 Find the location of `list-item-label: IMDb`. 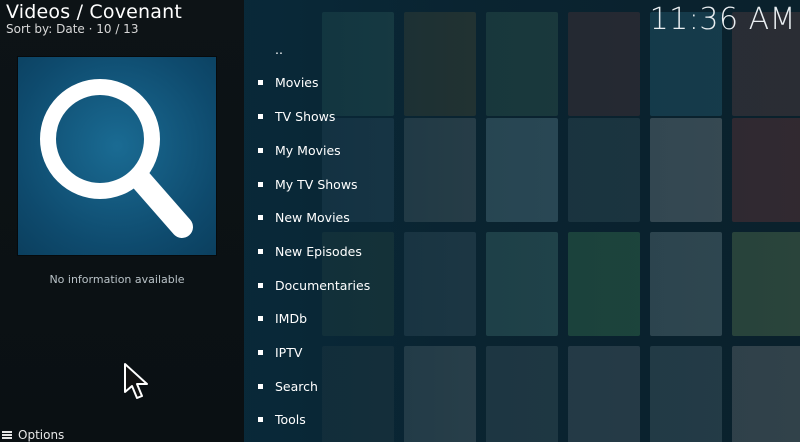

list-item-label: IMDb is located at coordinates (291, 318).